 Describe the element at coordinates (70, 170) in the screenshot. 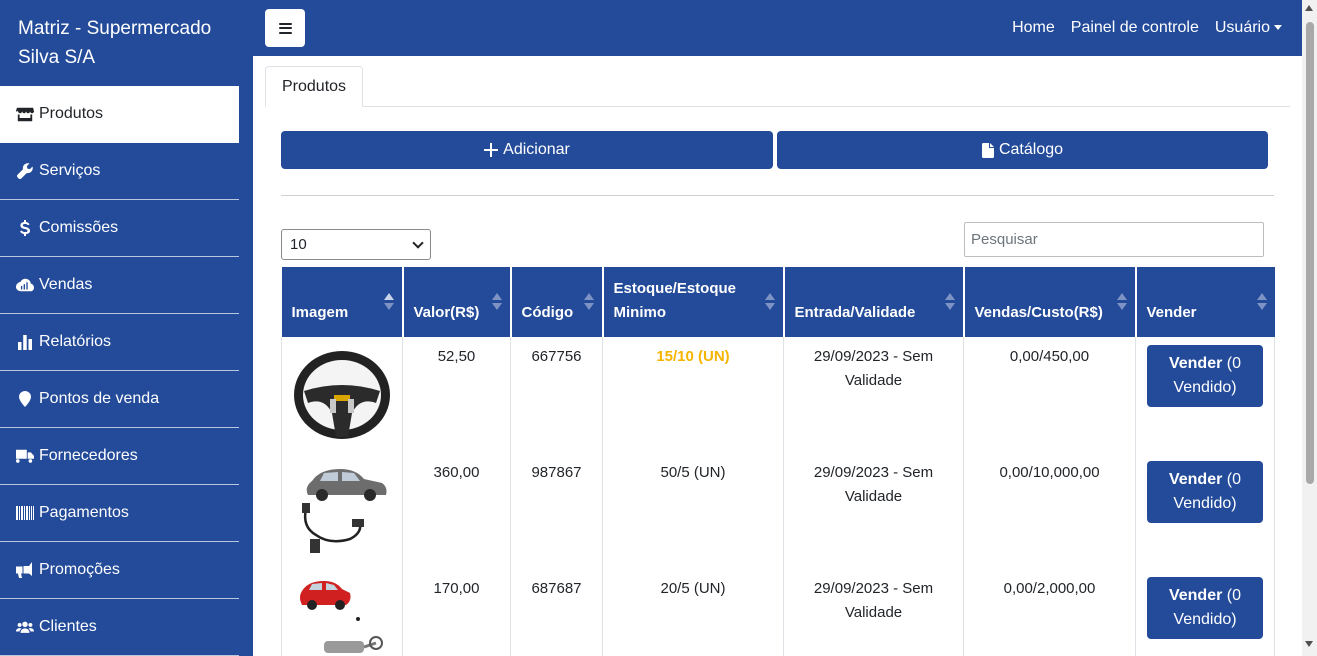

I see `sidebar-item-label: Serviços` at that location.